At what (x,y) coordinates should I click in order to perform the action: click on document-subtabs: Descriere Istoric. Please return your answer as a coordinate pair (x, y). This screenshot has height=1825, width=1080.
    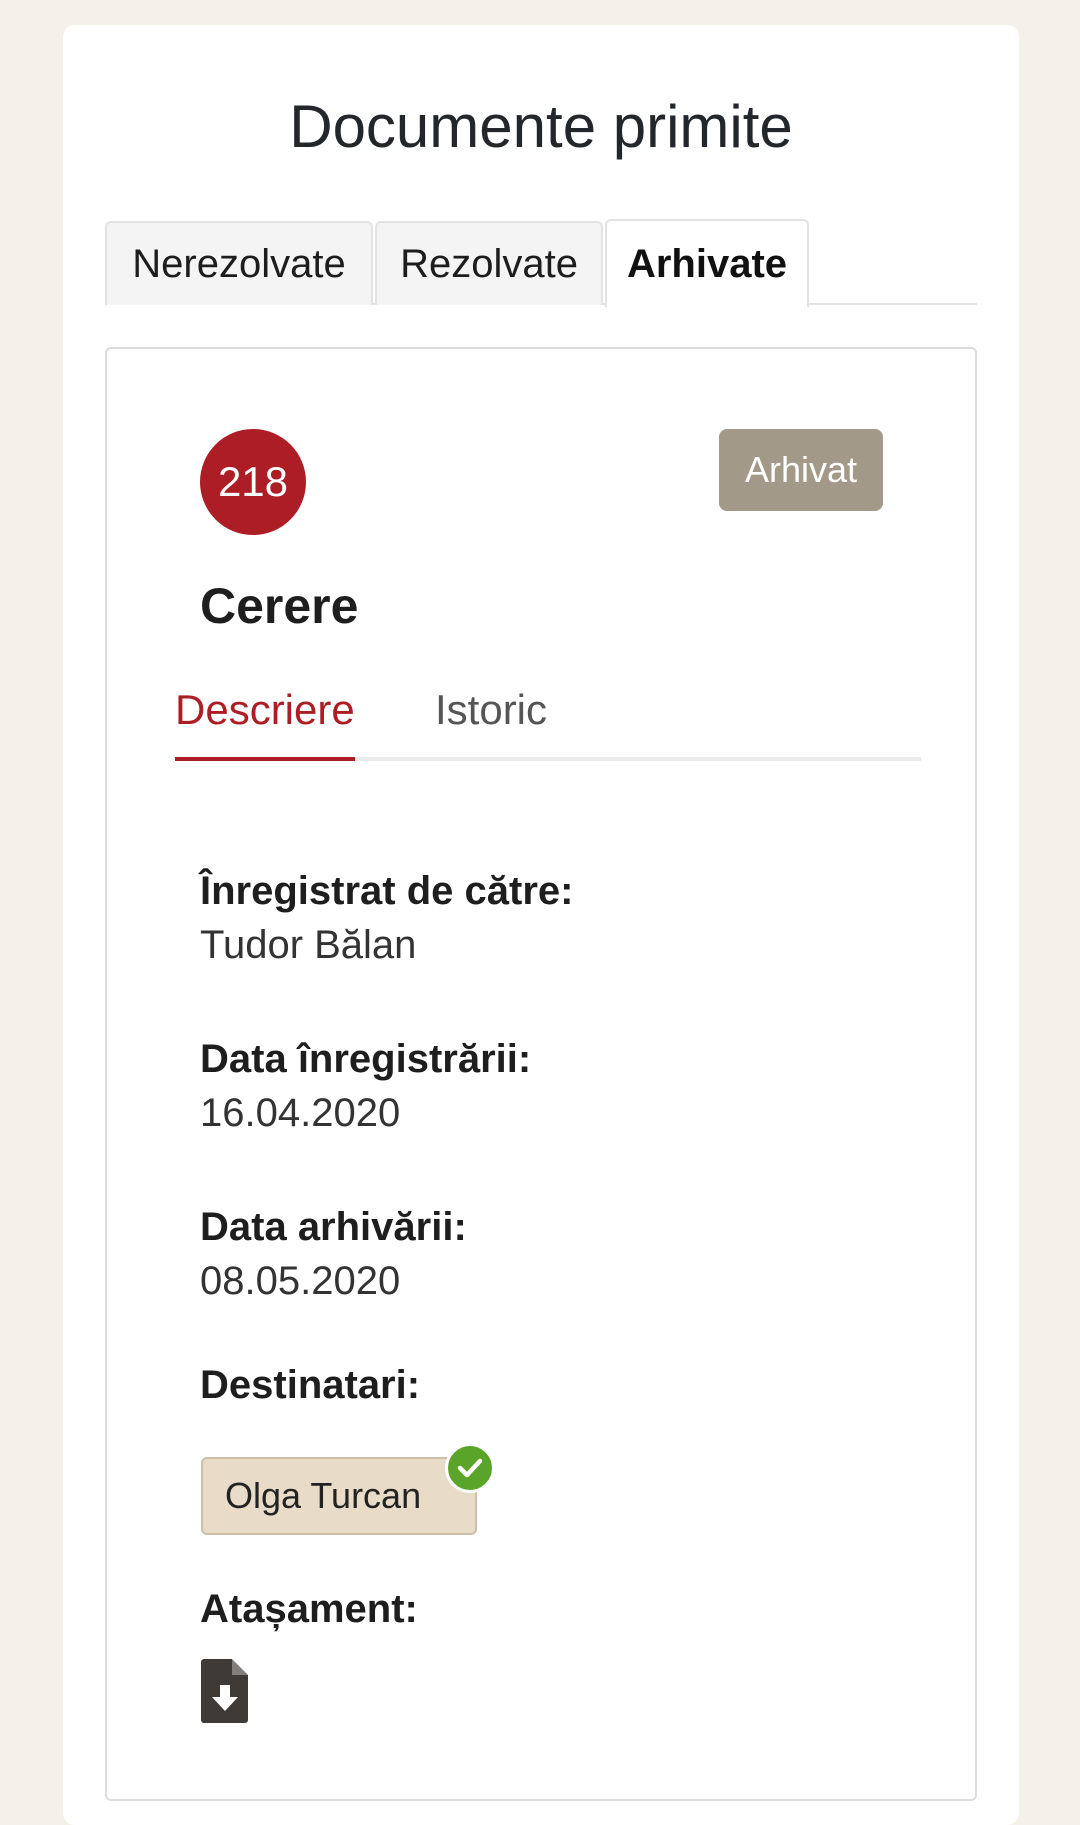
    Looking at the image, I should click on (548, 725).